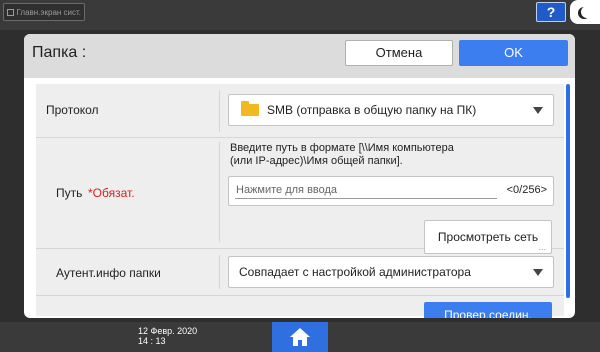 Image resolution: width=600 pixels, height=352 pixels. I want to click on auth-info-label: Аутент.инфо папки, so click(108, 273).